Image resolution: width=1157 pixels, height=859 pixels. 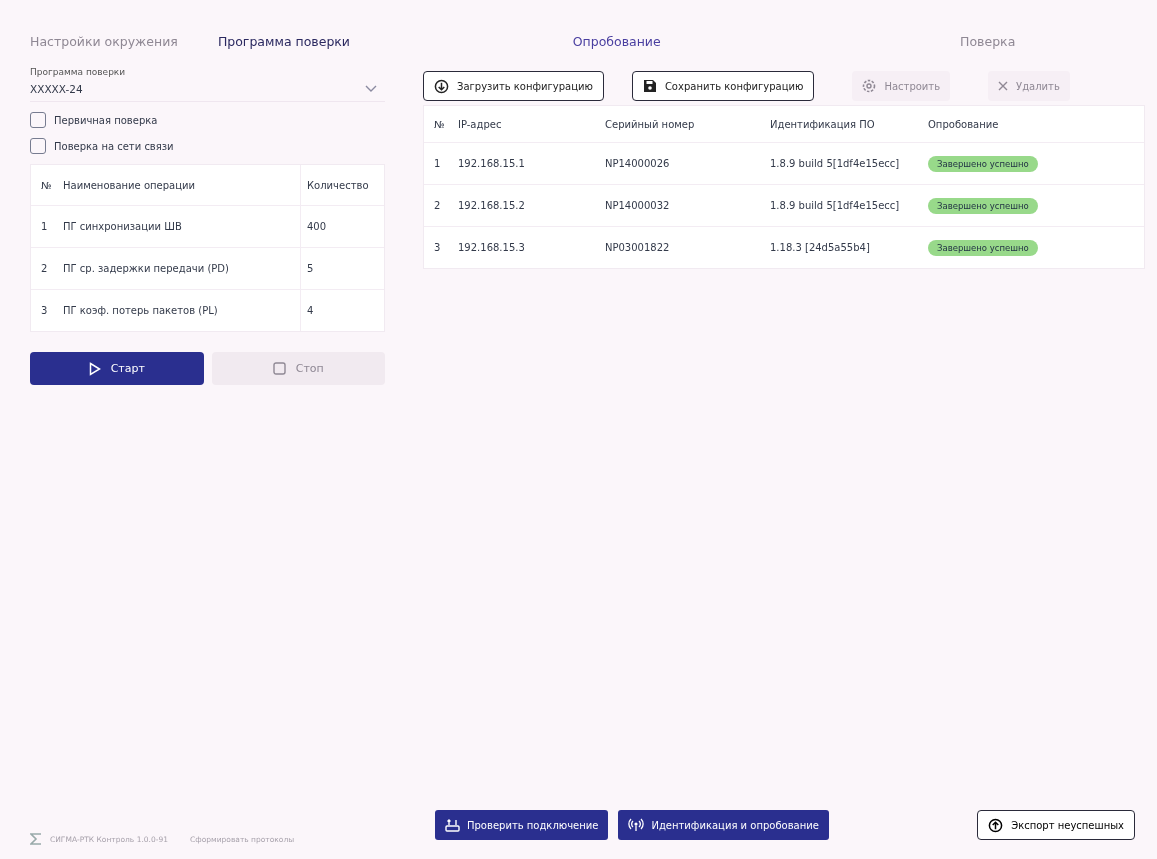 I want to click on table-cell-text: 192.168.15.2, so click(x=492, y=205).